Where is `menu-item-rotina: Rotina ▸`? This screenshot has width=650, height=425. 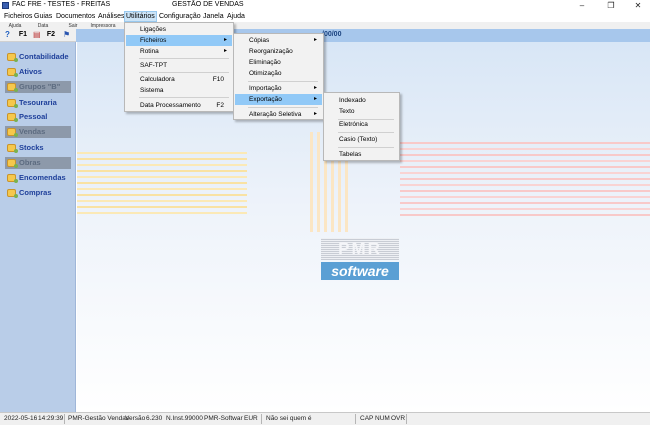 menu-item-rotina: Rotina ▸ is located at coordinates (179, 51).